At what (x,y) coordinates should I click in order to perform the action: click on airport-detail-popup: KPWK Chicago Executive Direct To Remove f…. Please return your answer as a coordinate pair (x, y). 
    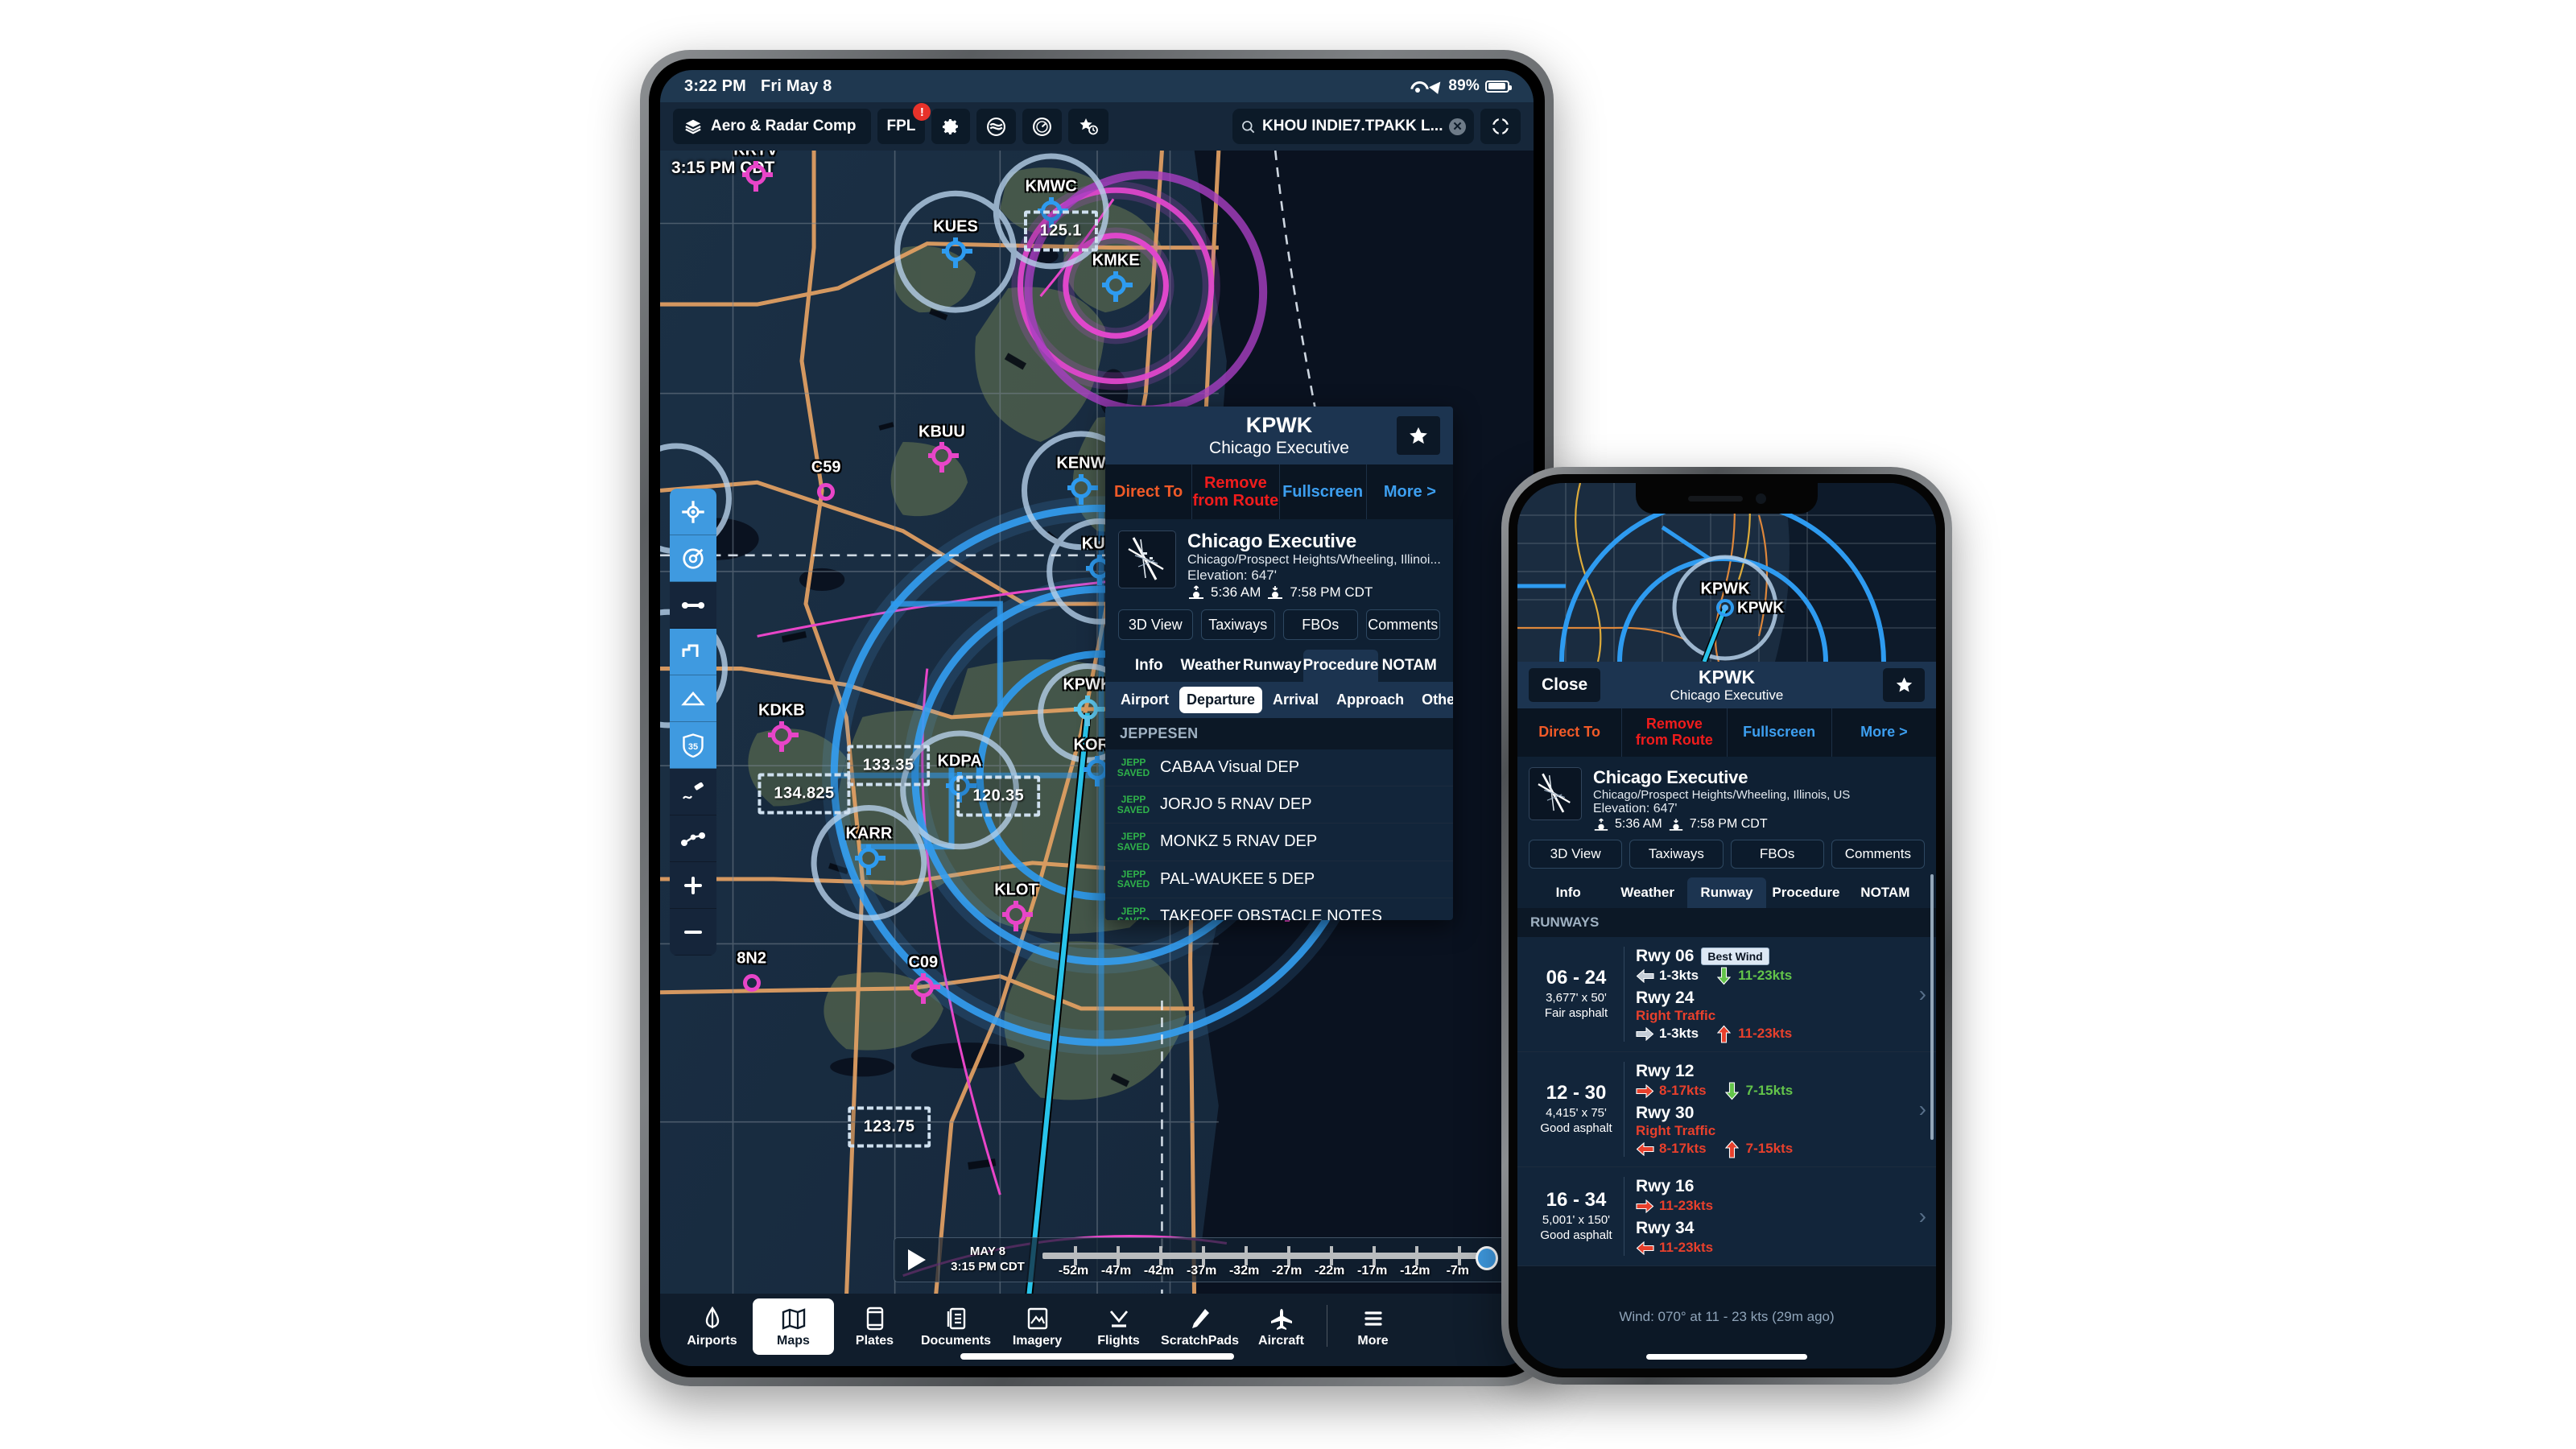
    Looking at the image, I should click on (1279, 663).